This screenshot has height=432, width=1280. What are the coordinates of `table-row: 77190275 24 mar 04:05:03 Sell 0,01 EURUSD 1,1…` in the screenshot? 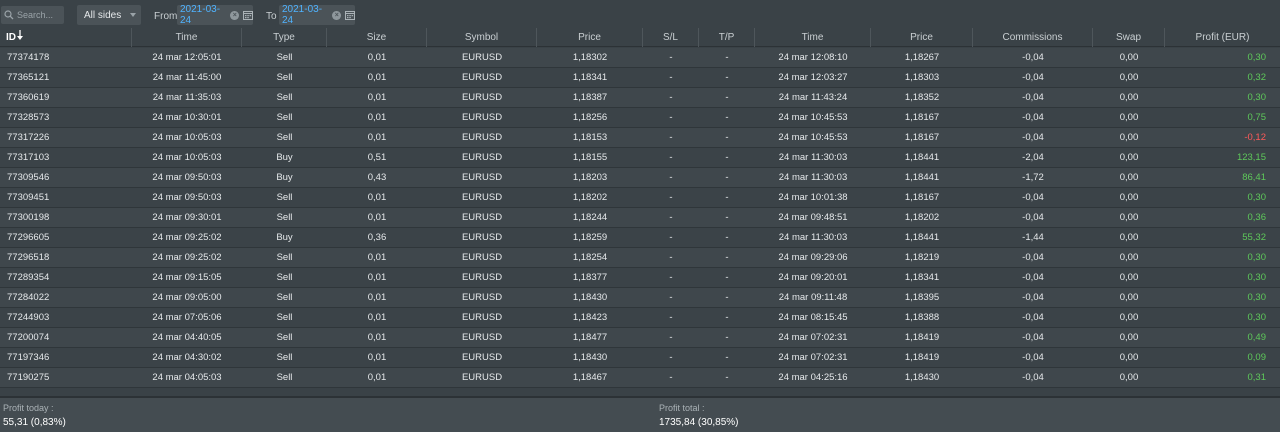 It's located at (640, 378).